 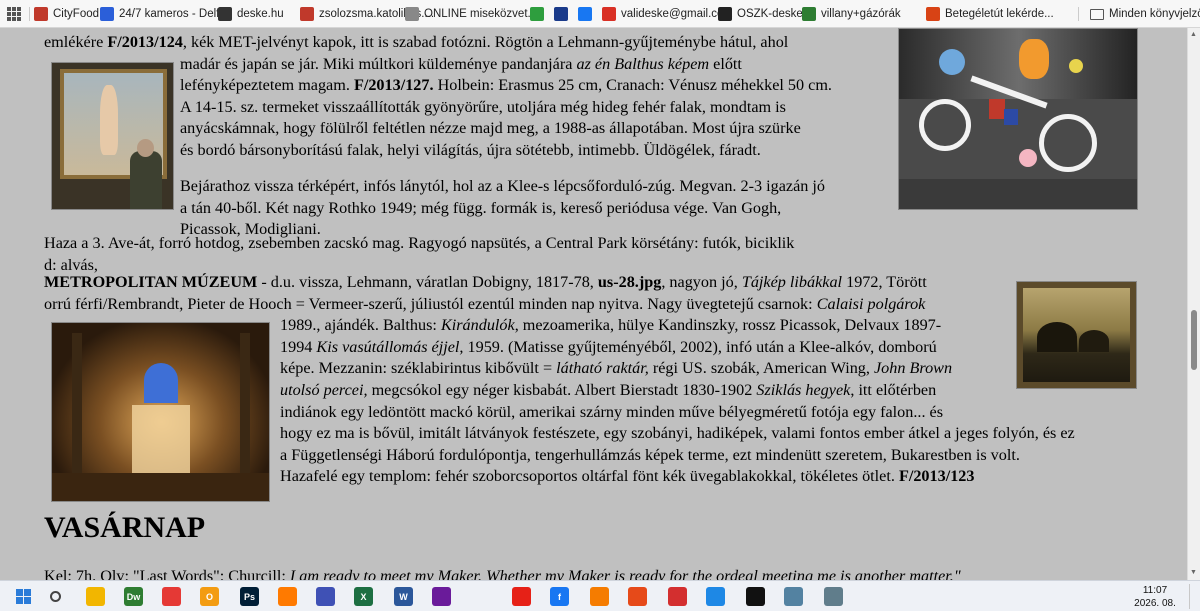 I want to click on anydesk-icon, so click(x=677, y=596).